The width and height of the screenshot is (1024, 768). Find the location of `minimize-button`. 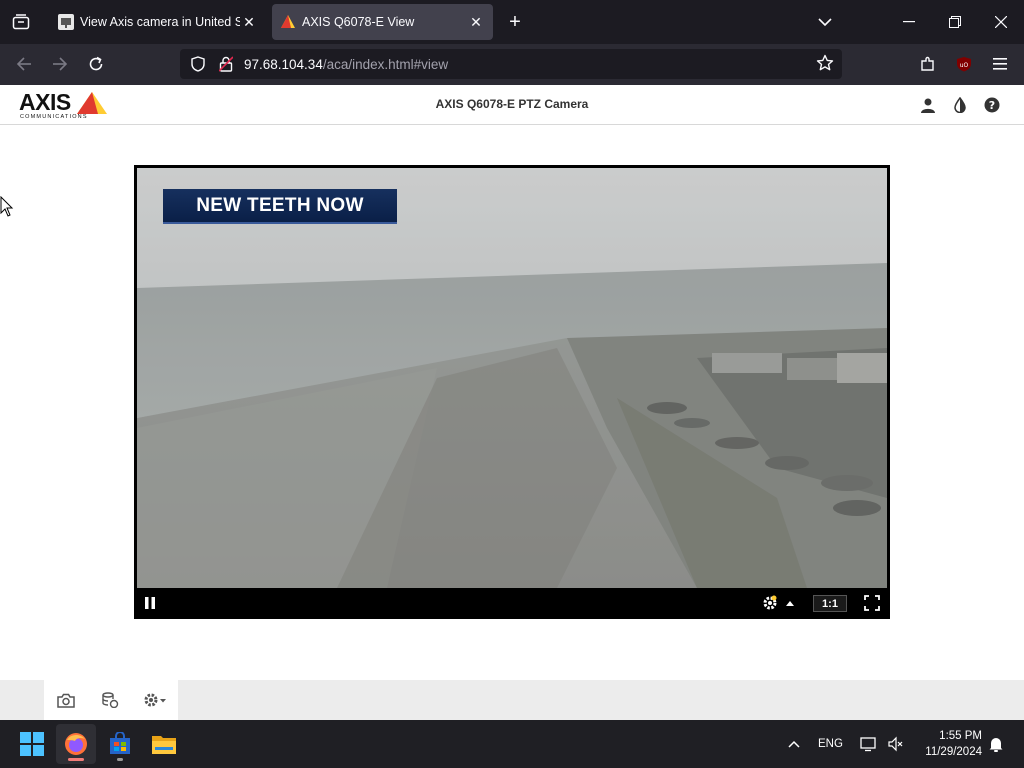

minimize-button is located at coordinates (909, 22).